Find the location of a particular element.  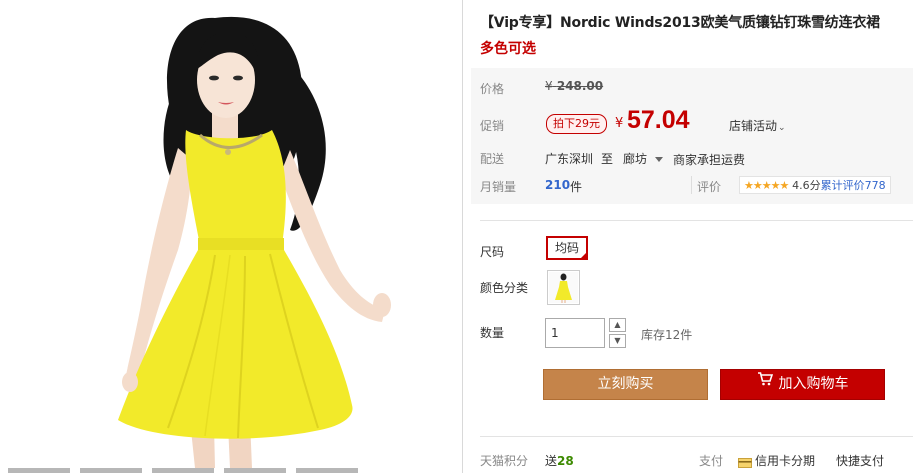

shipping-fee: 商家承担运费 is located at coordinates (709, 160).